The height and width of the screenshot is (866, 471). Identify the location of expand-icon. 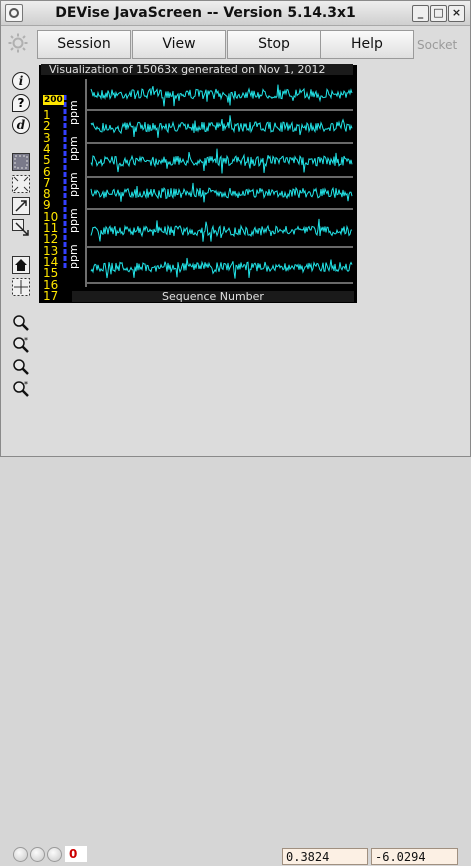
(21, 206).